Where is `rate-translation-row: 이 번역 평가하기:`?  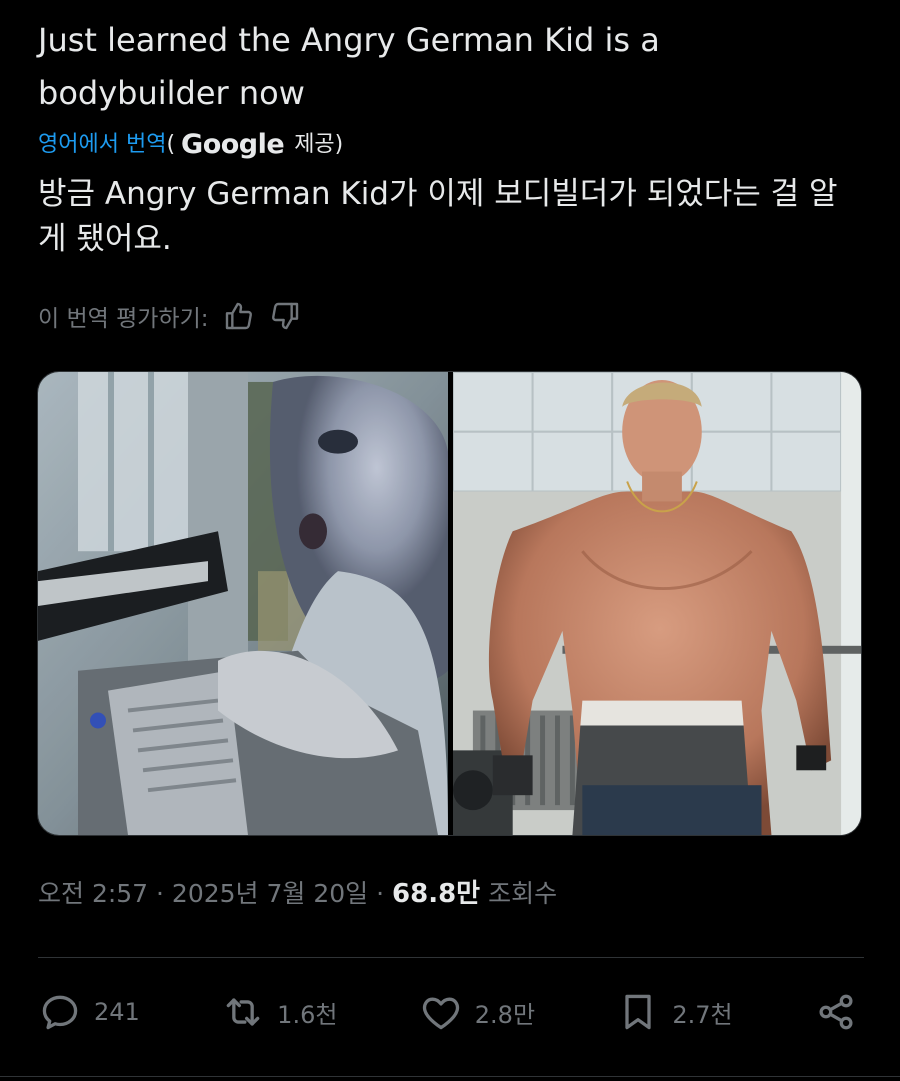 rate-translation-row: 이 번역 평가하기: is located at coordinates (169, 316).